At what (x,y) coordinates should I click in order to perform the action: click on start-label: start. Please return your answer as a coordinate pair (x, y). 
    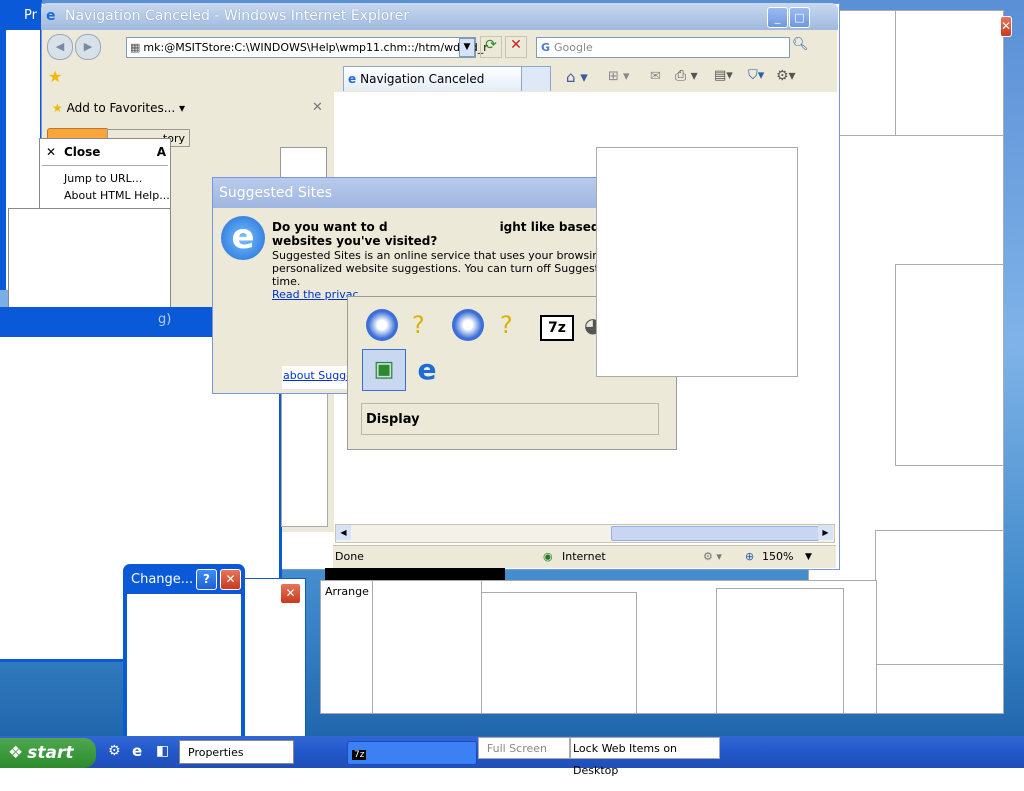
    Looking at the image, I should click on (50, 753).